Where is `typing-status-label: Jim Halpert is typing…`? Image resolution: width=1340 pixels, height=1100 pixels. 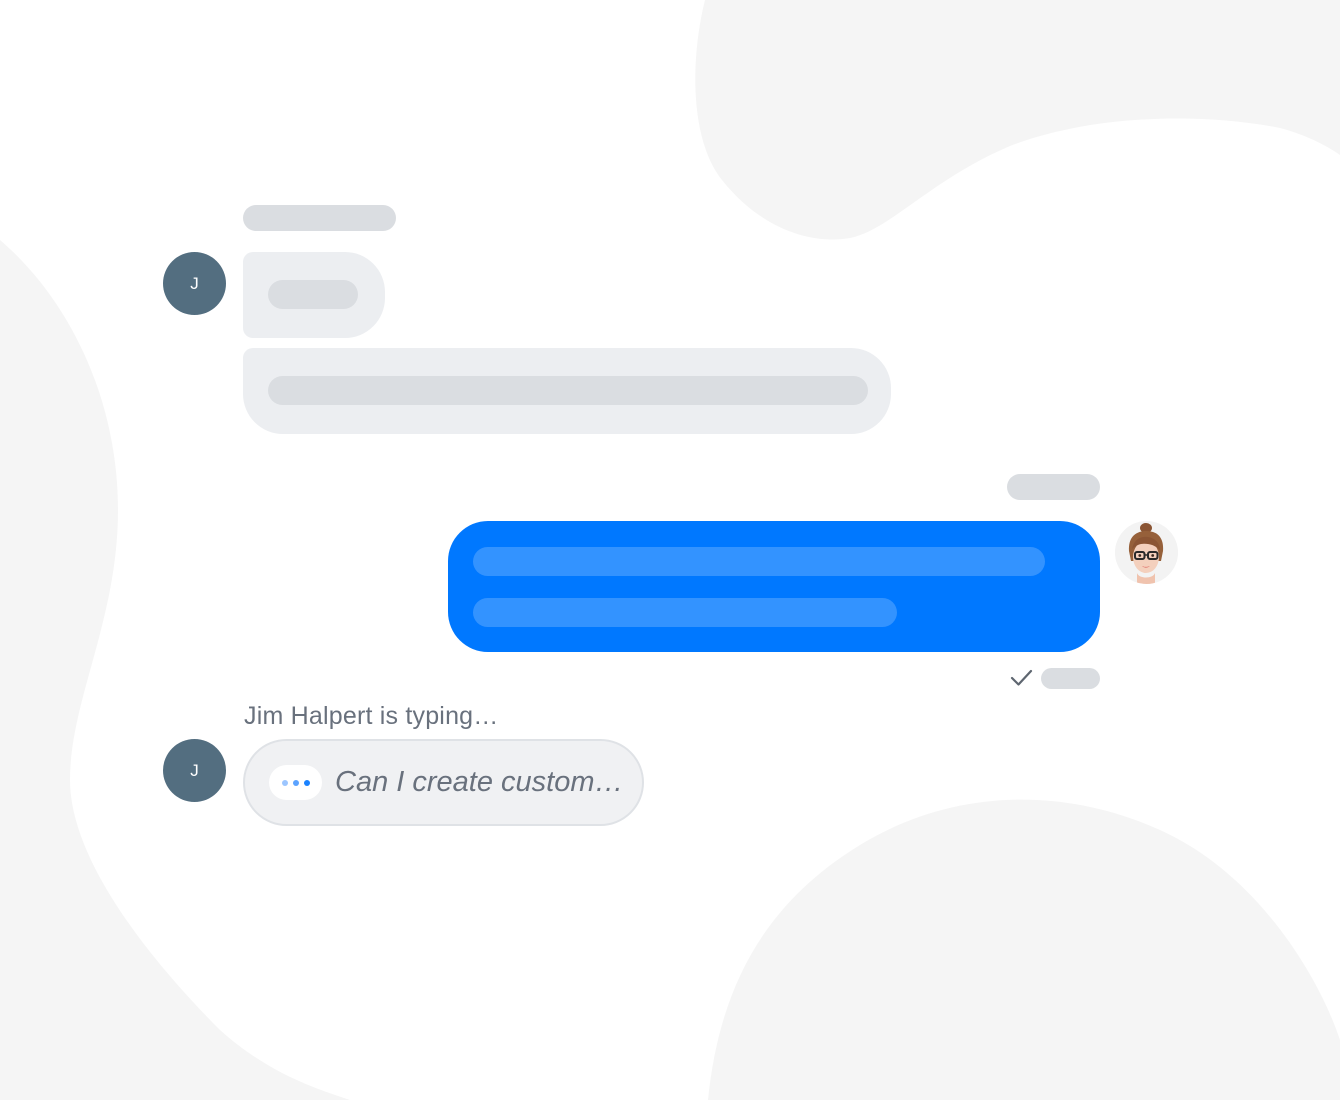 typing-status-label: Jim Halpert is typing… is located at coordinates (371, 716).